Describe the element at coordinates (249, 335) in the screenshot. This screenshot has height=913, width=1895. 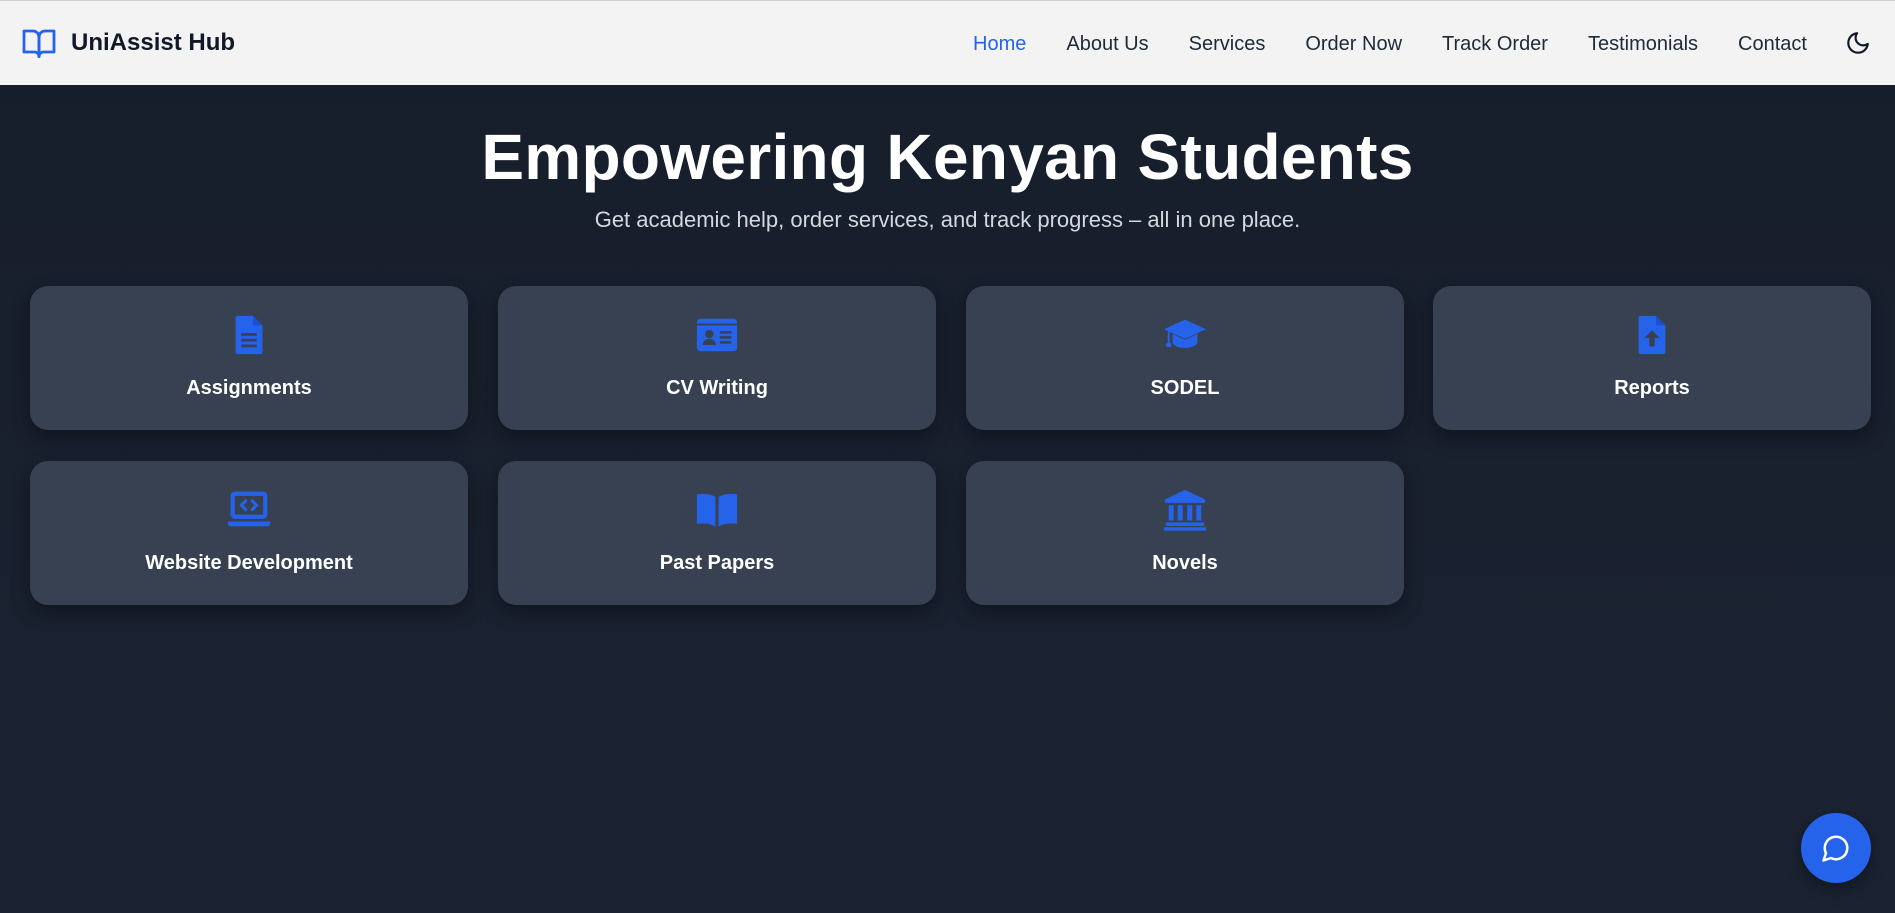
I see `document-icon` at that location.